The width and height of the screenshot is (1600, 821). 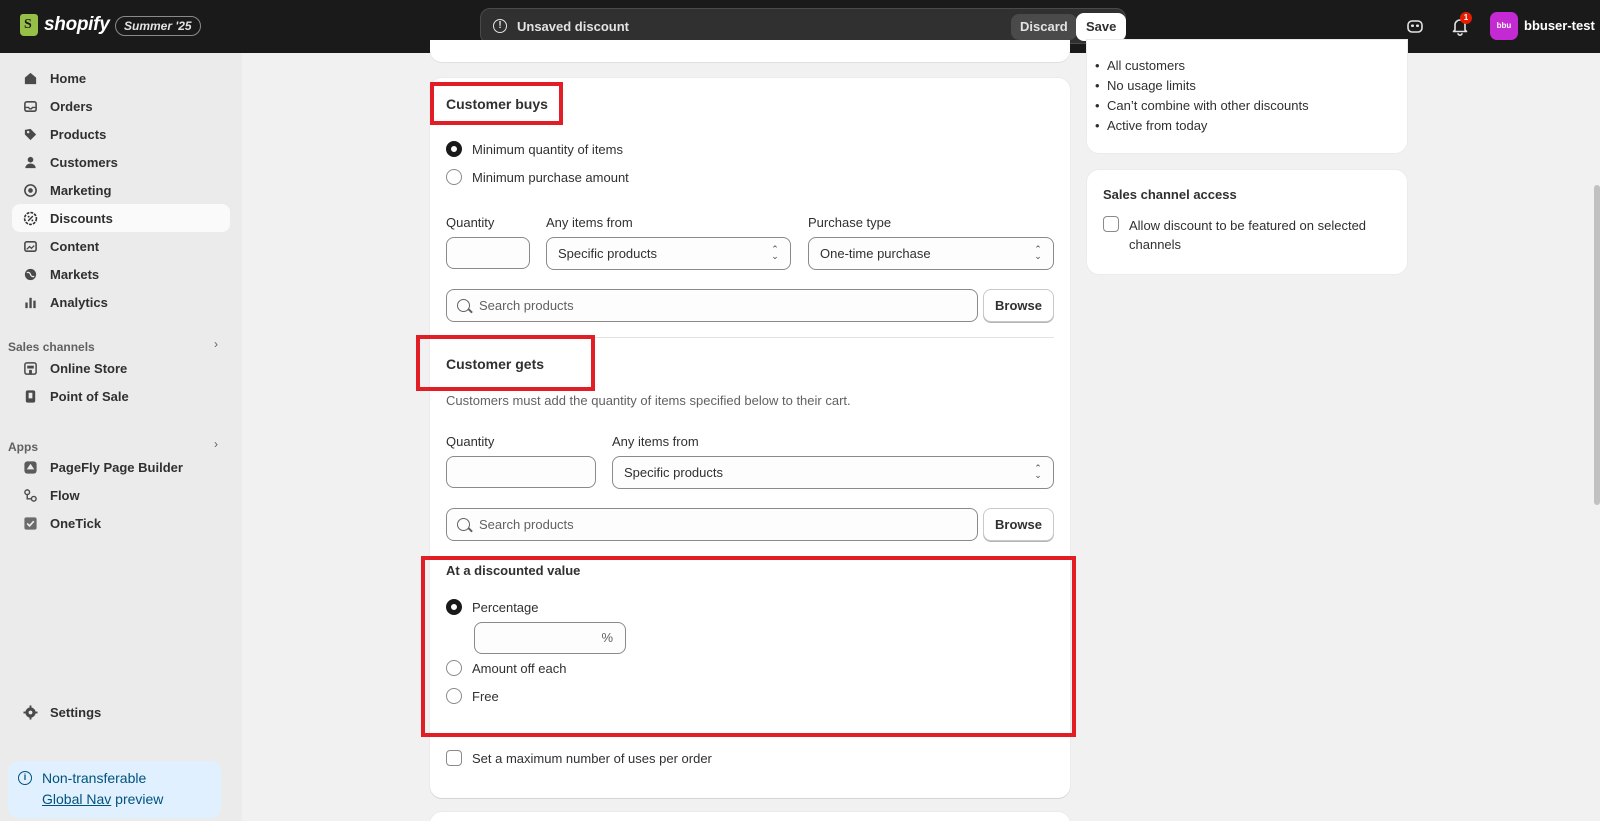 What do you see at coordinates (89, 396) in the screenshot?
I see `sidebar-item-label: Point of Sale` at bounding box center [89, 396].